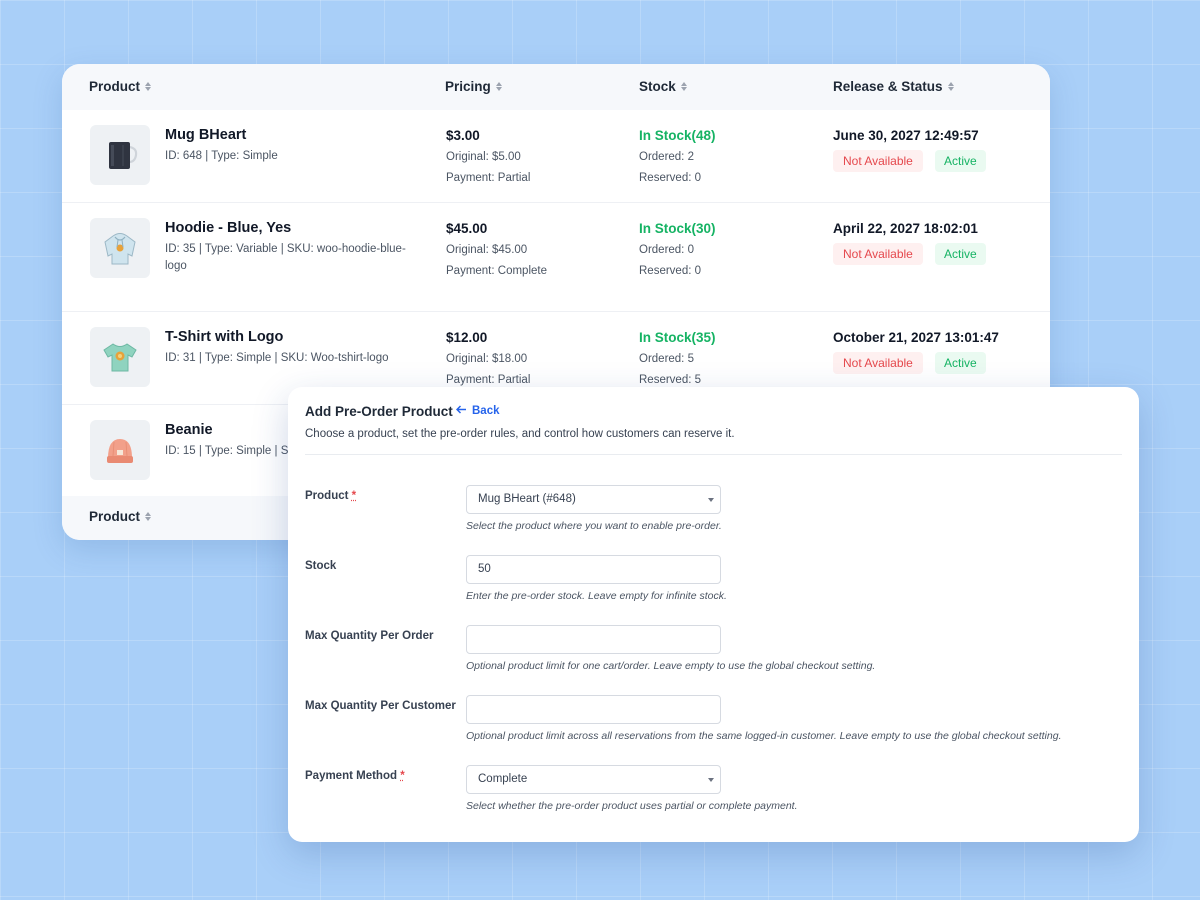  Describe the element at coordinates (487, 250) in the screenshot. I see `original-price: Original: $45.00` at that location.